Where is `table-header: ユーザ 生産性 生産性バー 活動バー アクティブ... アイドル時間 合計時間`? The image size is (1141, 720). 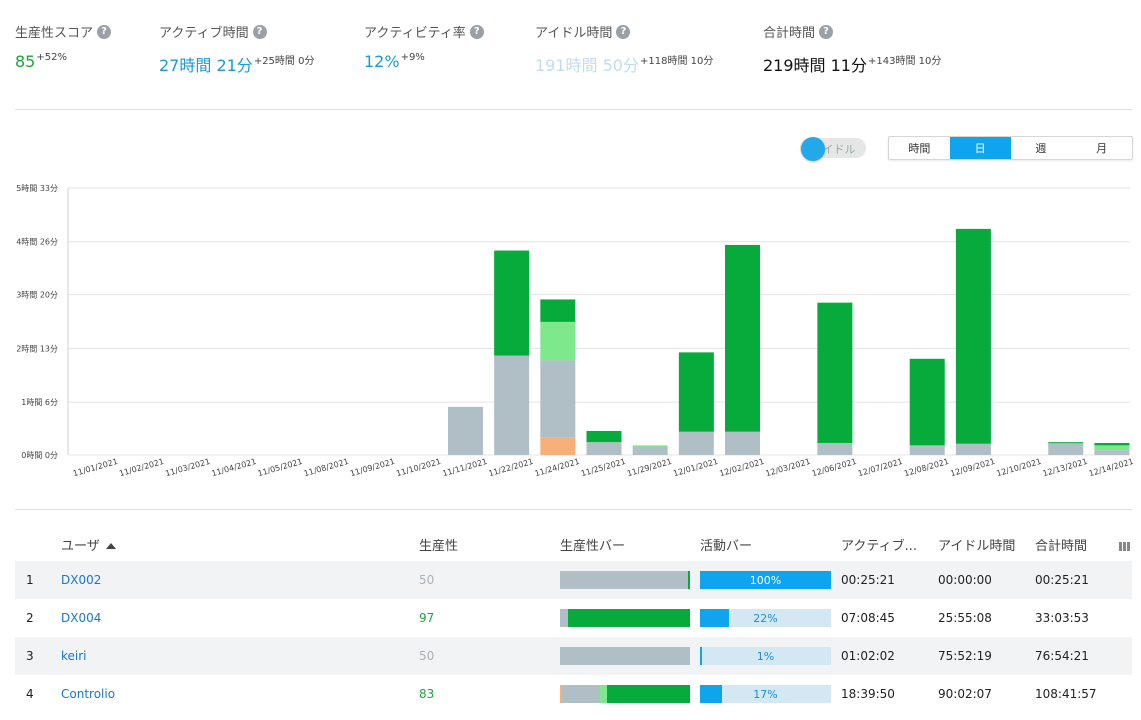
table-header: ユーザ 生産性 生産性バー 活動バー アクティブ... アイドル時間 合計時間 is located at coordinates (573, 544).